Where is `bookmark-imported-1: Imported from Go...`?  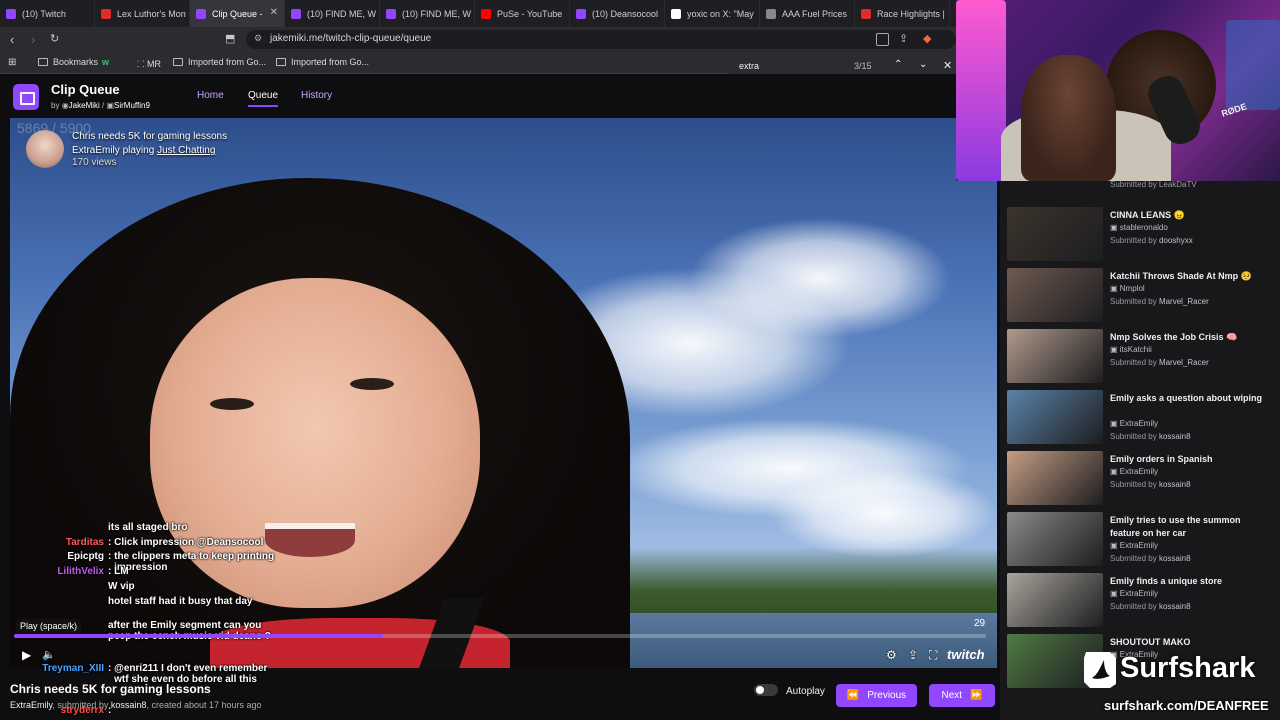 bookmark-imported-1: Imported from Go... is located at coordinates (219, 62).